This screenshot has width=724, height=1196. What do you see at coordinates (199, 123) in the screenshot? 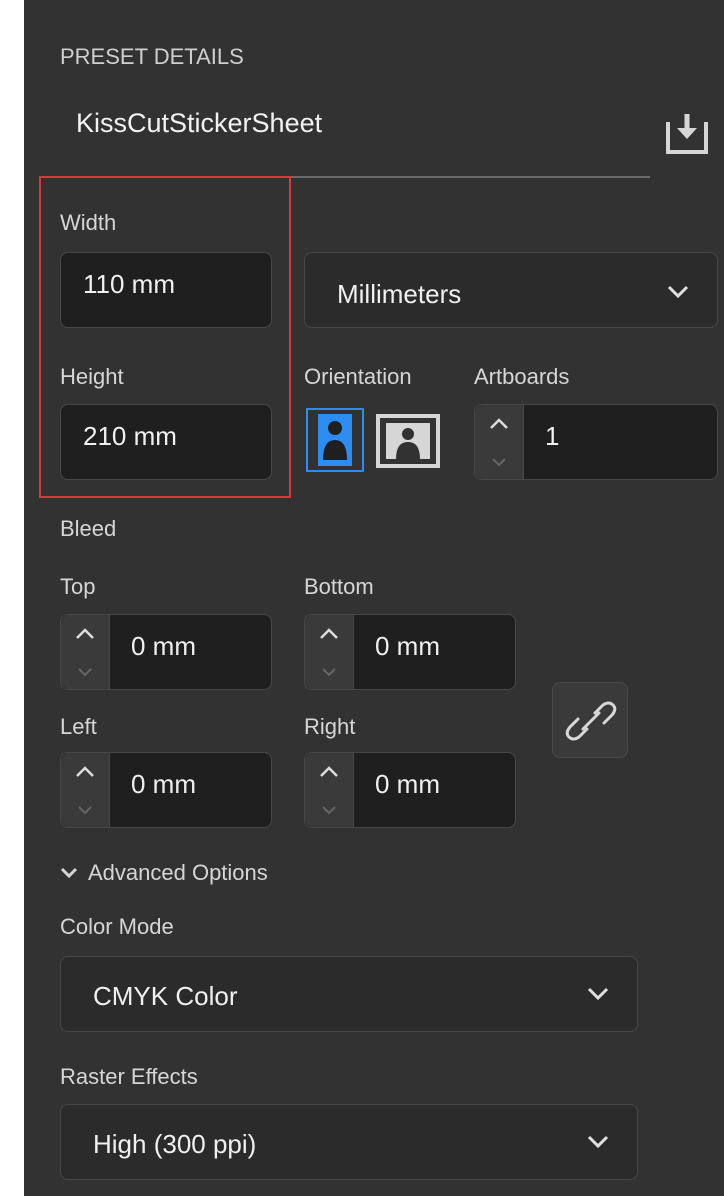
I see `preset-name-text: KissCutStickerSheet` at bounding box center [199, 123].